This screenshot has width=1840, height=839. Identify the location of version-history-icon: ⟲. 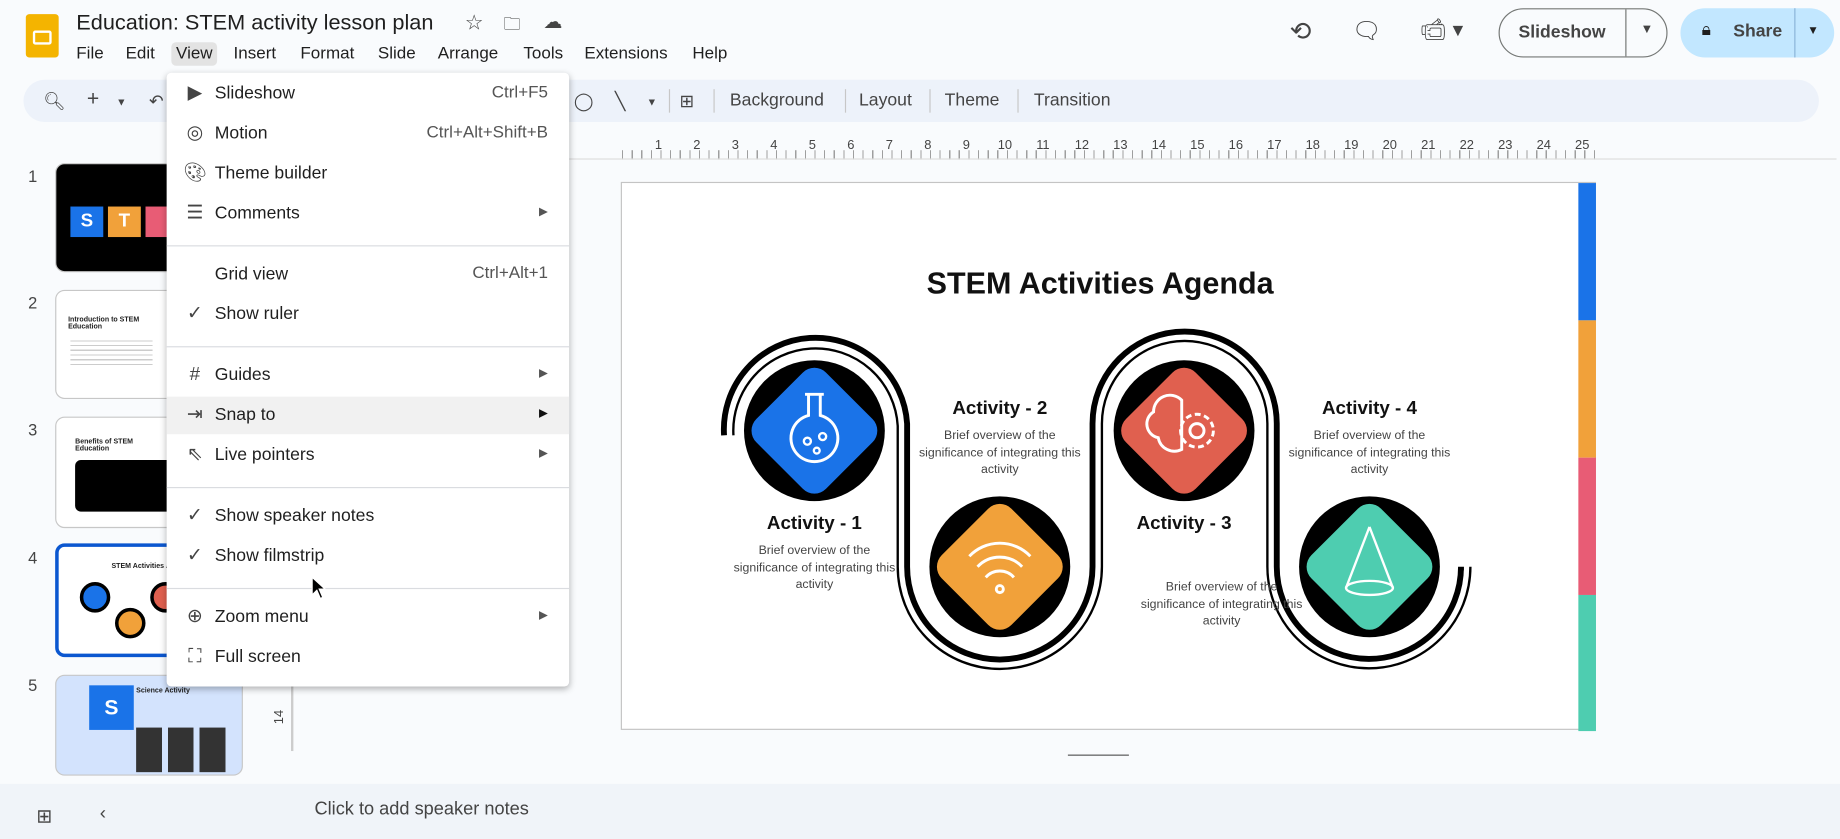
(1301, 31).